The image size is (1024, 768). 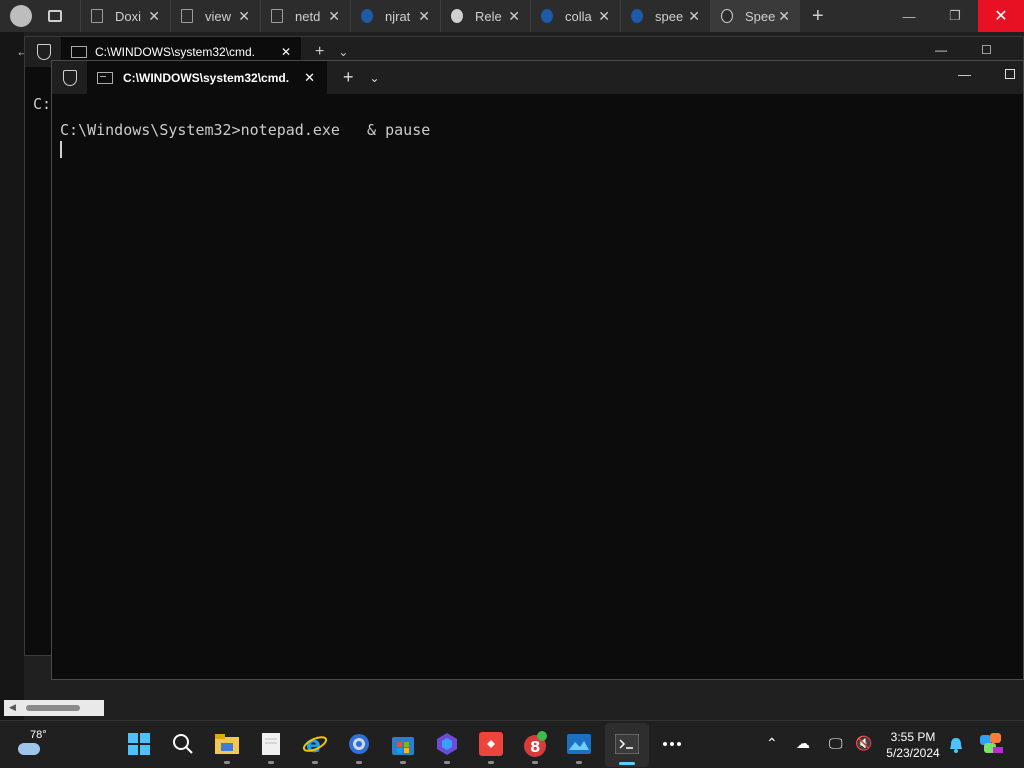 What do you see at coordinates (669, 16) in the screenshot?
I see `tab-title: spee` at bounding box center [669, 16].